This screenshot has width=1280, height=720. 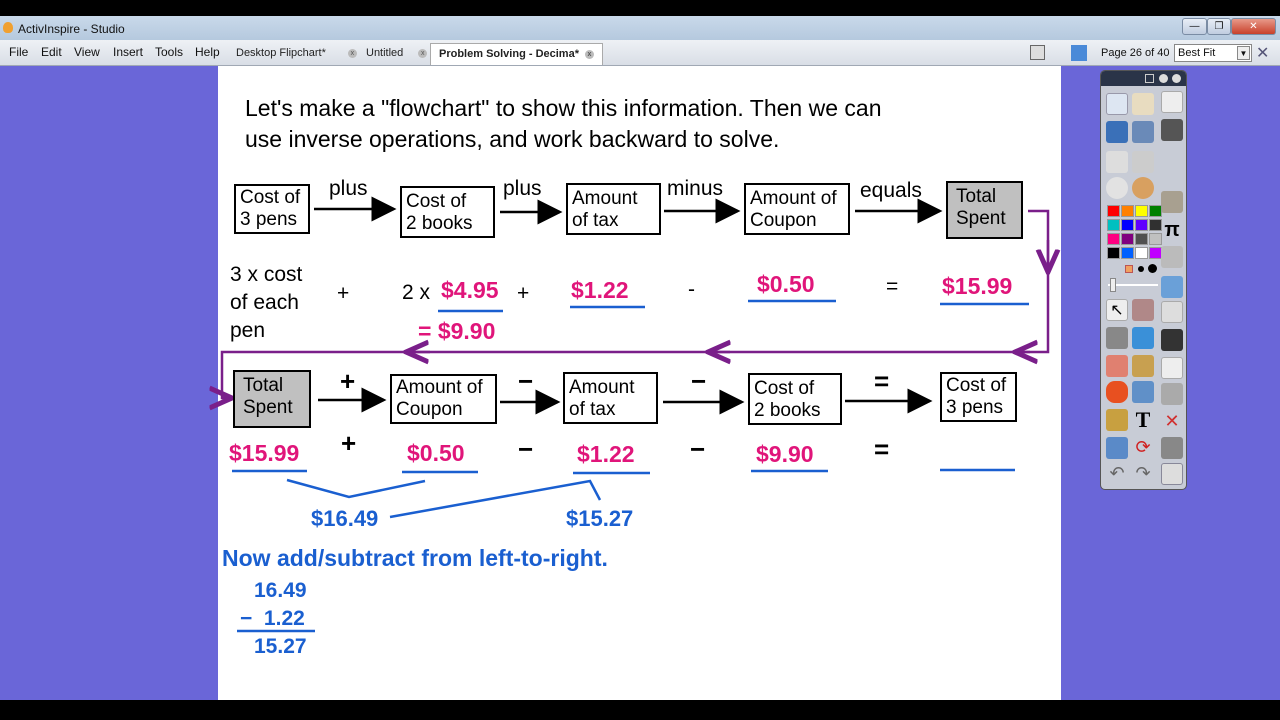 I want to click on toolbox-panel: π ↖ T ✕ ⟳ ↶ ↷, so click(x=1143, y=280).